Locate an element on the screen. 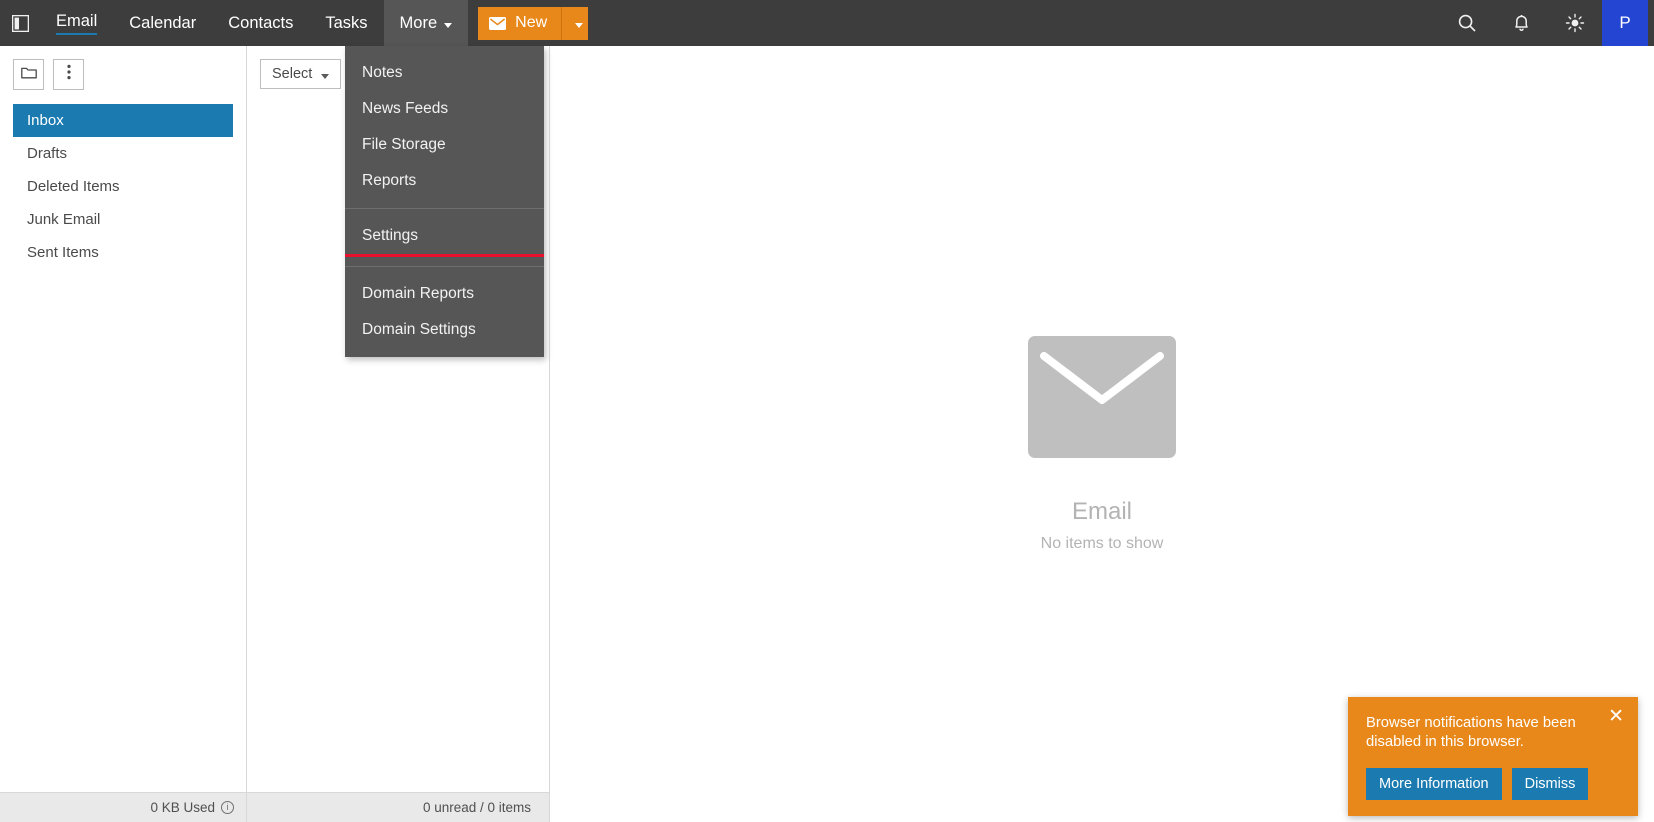 Image resolution: width=1654 pixels, height=822 pixels. nav-item-email: Email is located at coordinates (76, 23).